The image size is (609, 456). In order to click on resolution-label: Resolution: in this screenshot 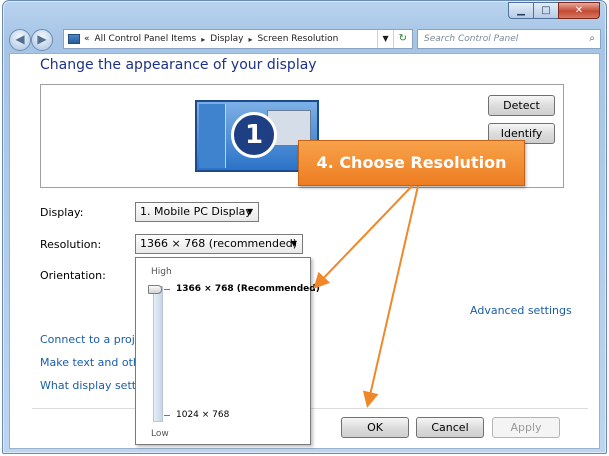, I will do `click(71, 244)`.